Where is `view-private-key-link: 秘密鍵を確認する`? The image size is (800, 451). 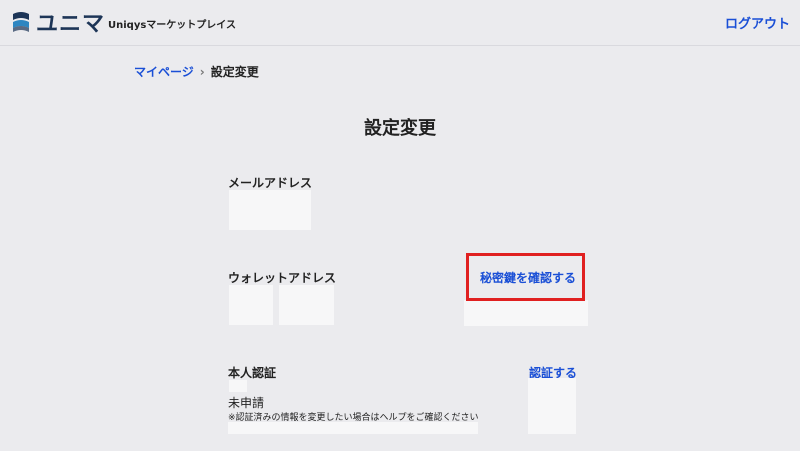 view-private-key-link: 秘密鍵を確認する is located at coordinates (528, 277).